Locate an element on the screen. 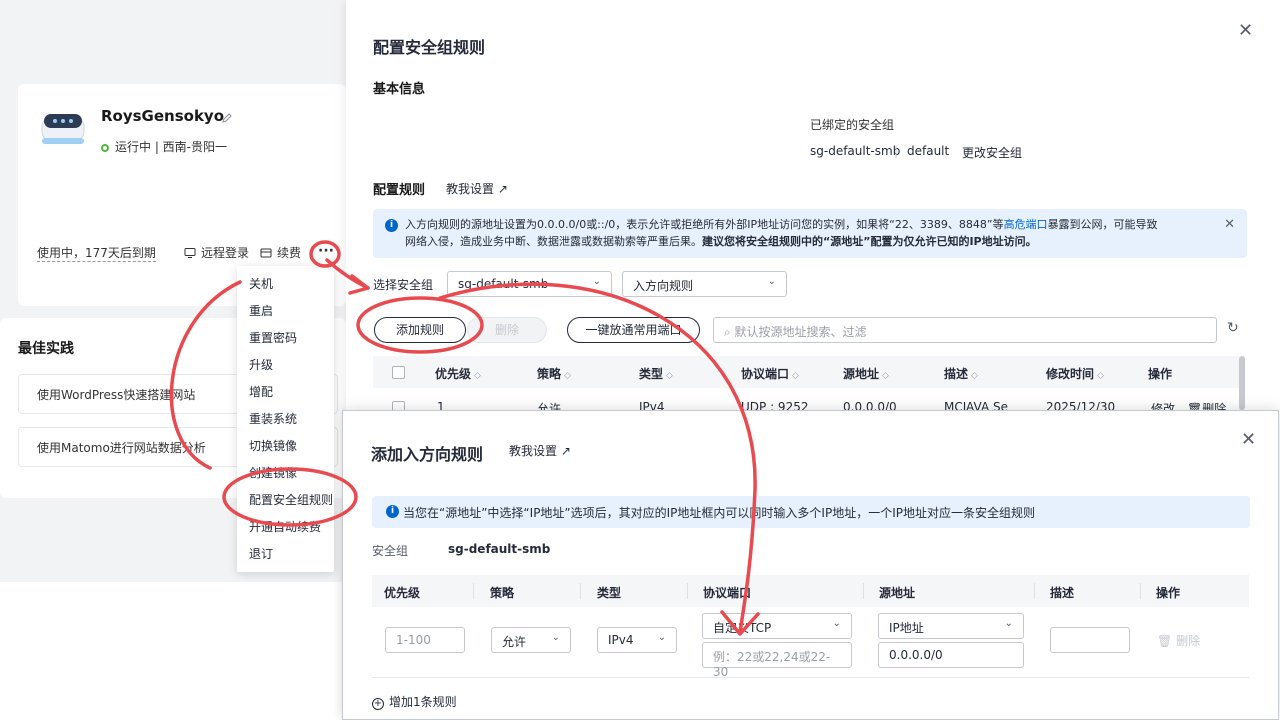  sg-select: sg-default-smb ⌄ is located at coordinates (529, 284).